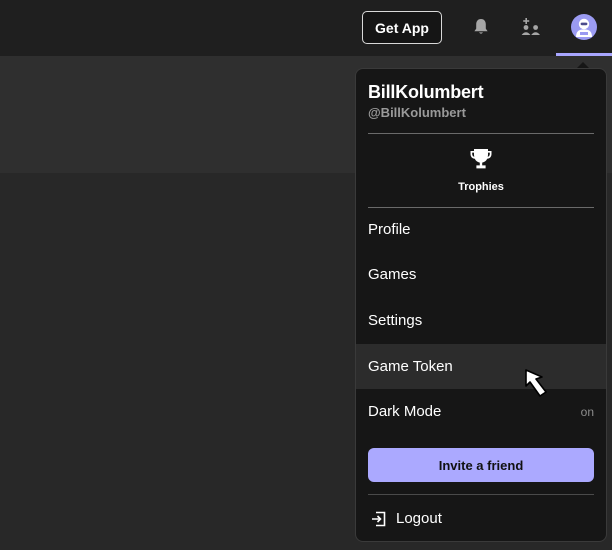  Describe the element at coordinates (481, 187) in the screenshot. I see `trophies-label: Trophies` at that location.